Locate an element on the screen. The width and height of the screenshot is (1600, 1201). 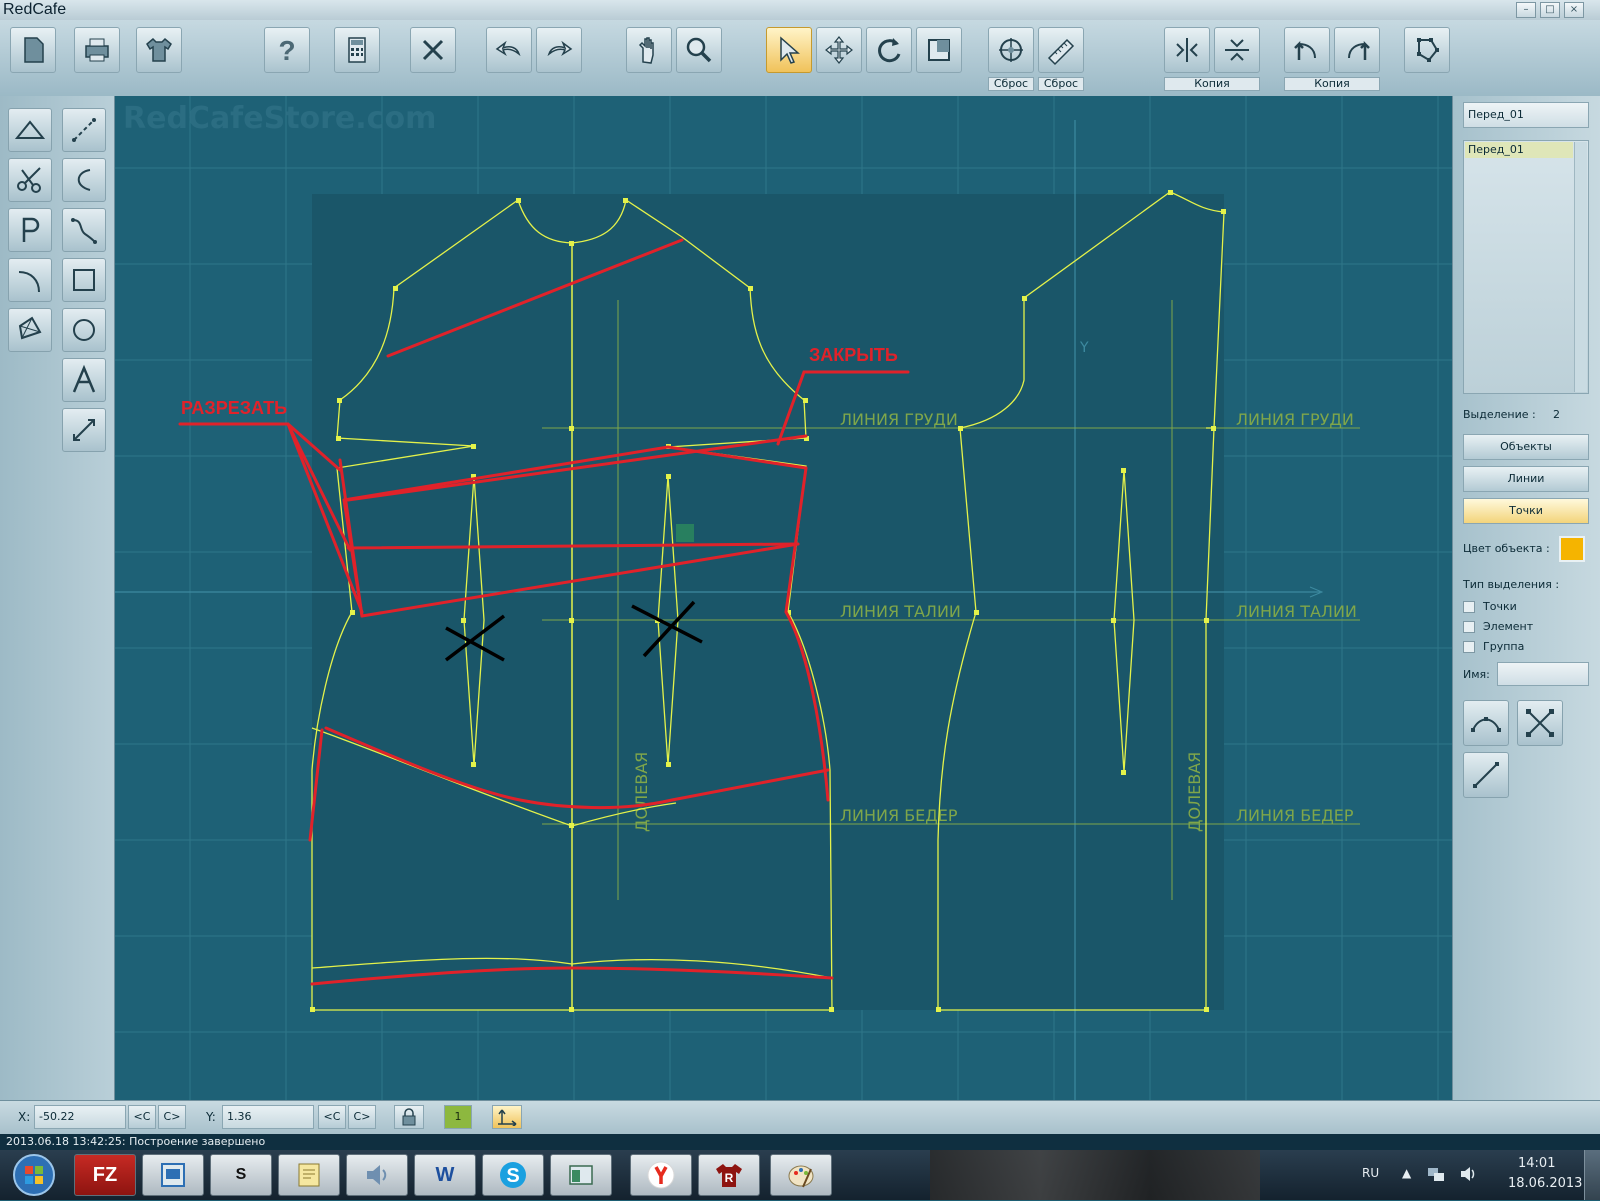
object-list-item: Перед_01 is located at coordinates (1519, 150).